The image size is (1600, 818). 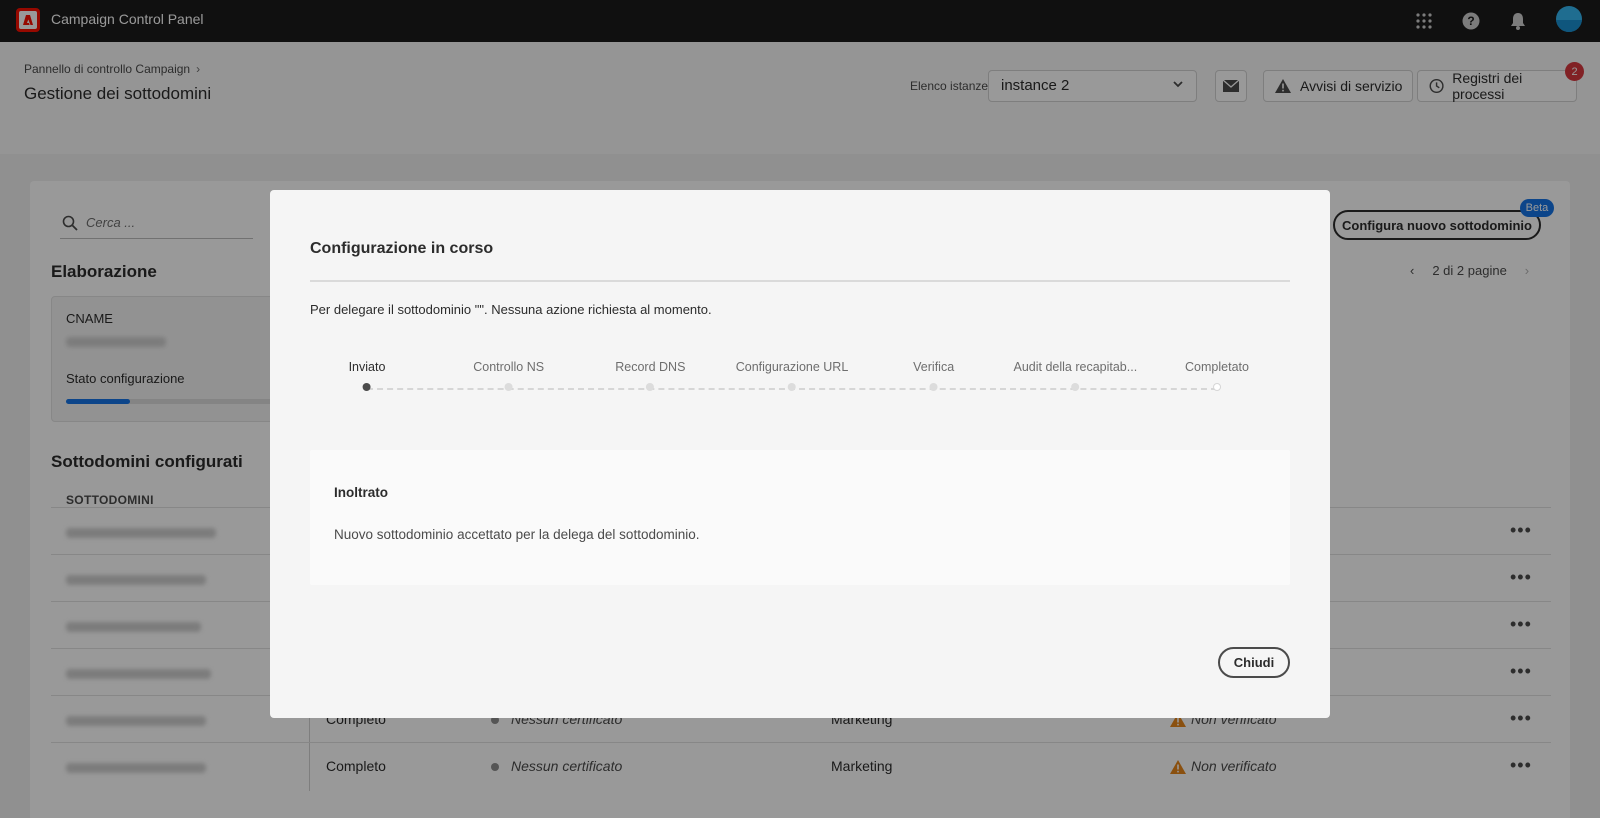 What do you see at coordinates (402, 248) in the screenshot?
I see `modal-title: Configurazione in corso` at bounding box center [402, 248].